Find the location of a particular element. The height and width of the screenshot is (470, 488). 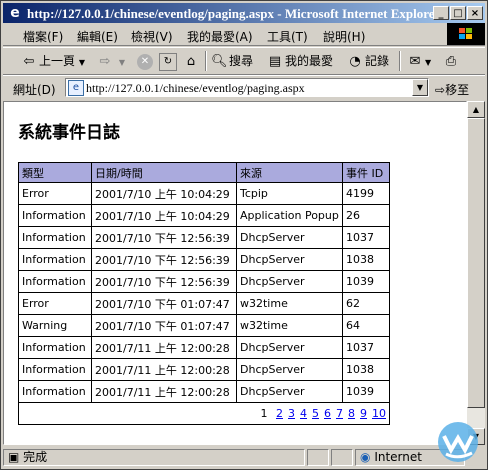

ie-icon: e is located at coordinates (15, 13).